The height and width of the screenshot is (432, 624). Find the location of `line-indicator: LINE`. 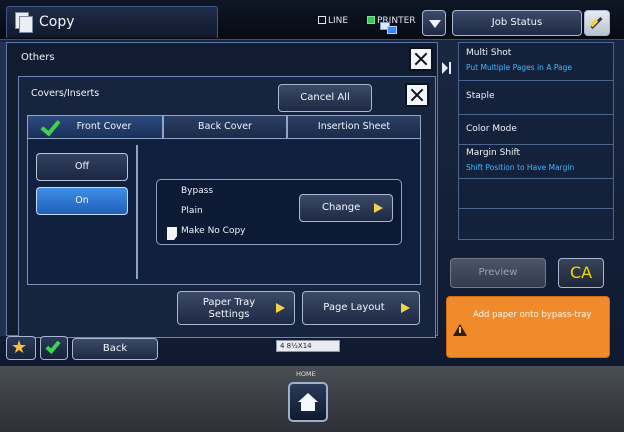

line-indicator: LINE is located at coordinates (333, 17).